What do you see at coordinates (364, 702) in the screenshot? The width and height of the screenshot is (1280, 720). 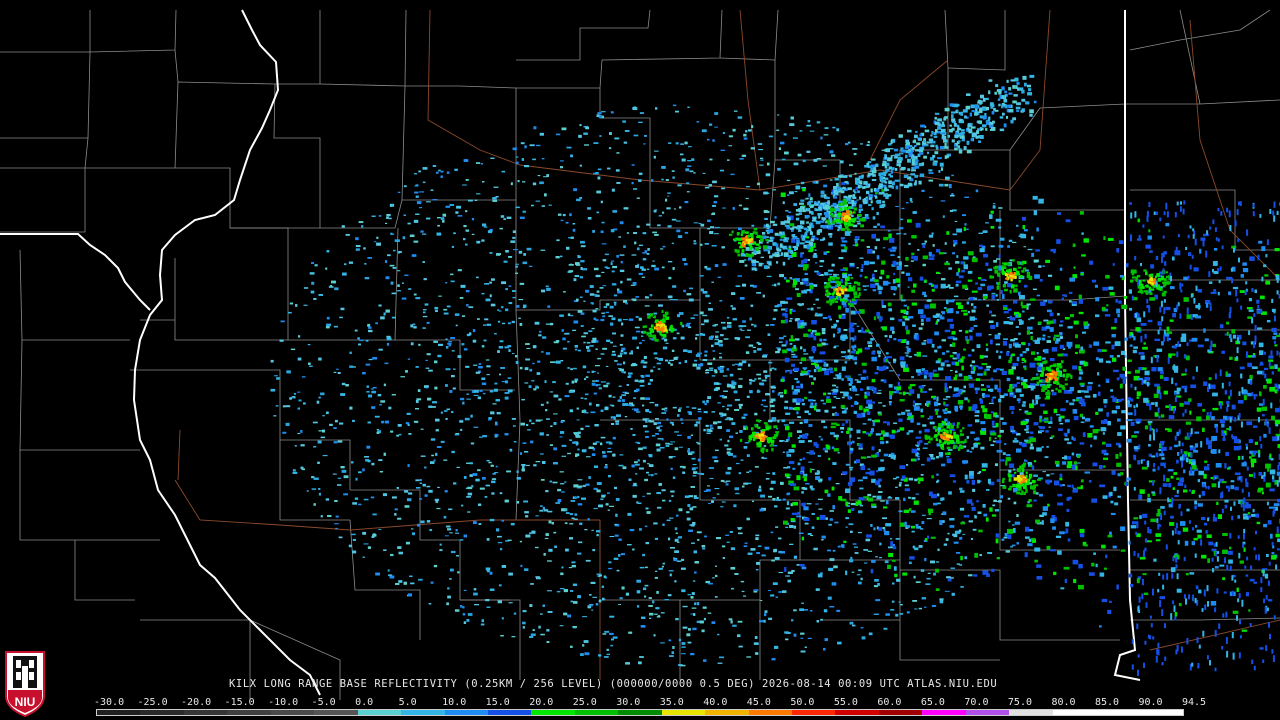 I see `colorbar-tick-label: 0.0` at bounding box center [364, 702].